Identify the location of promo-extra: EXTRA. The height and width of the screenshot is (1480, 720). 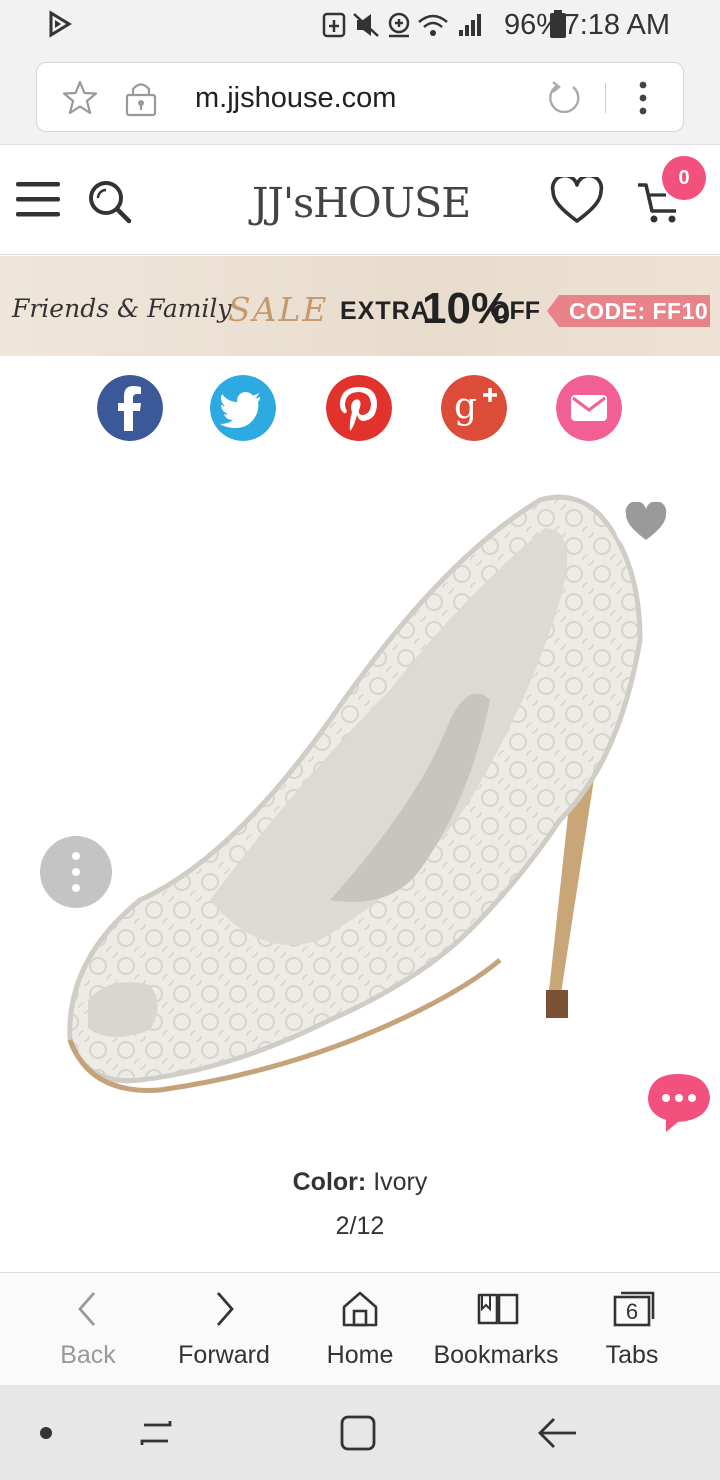
(385, 311).